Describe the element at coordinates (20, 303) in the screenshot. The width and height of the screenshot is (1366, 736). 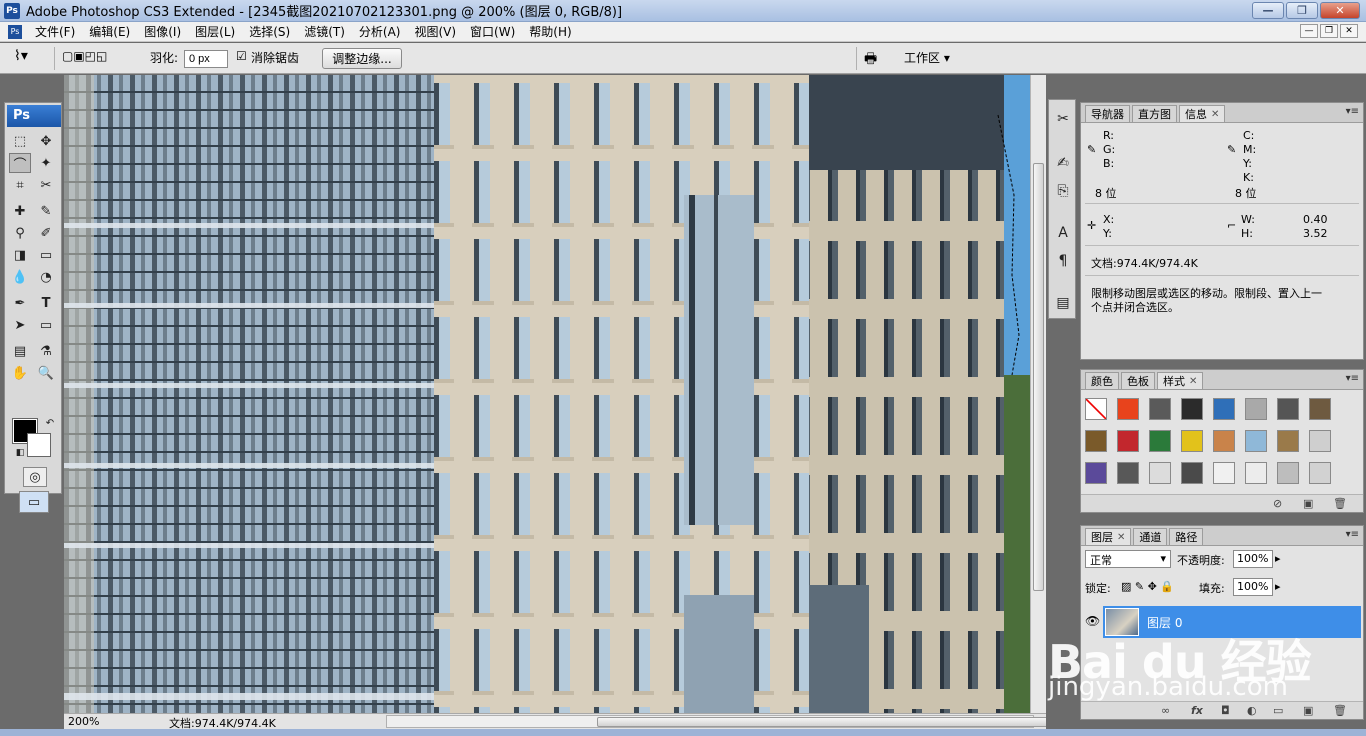
I see `pen-tool-icon: ✒` at that location.